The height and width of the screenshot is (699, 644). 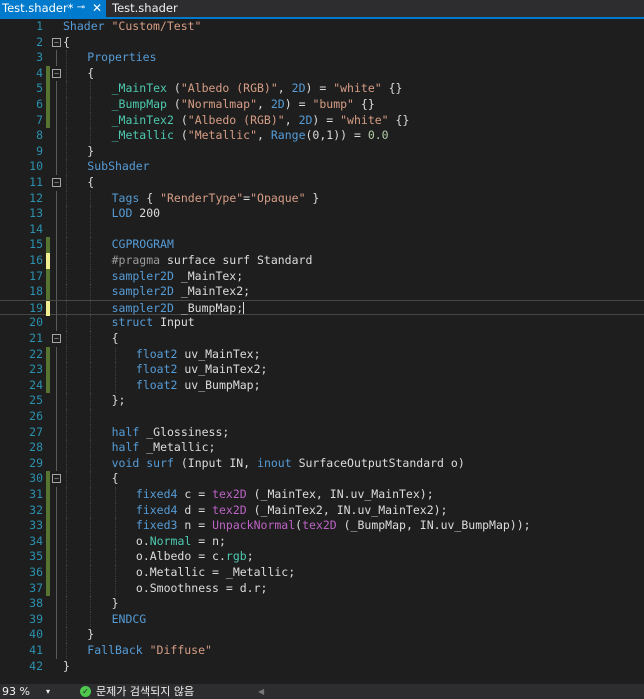 I want to click on pin-icon: ⊸, so click(x=81, y=8).